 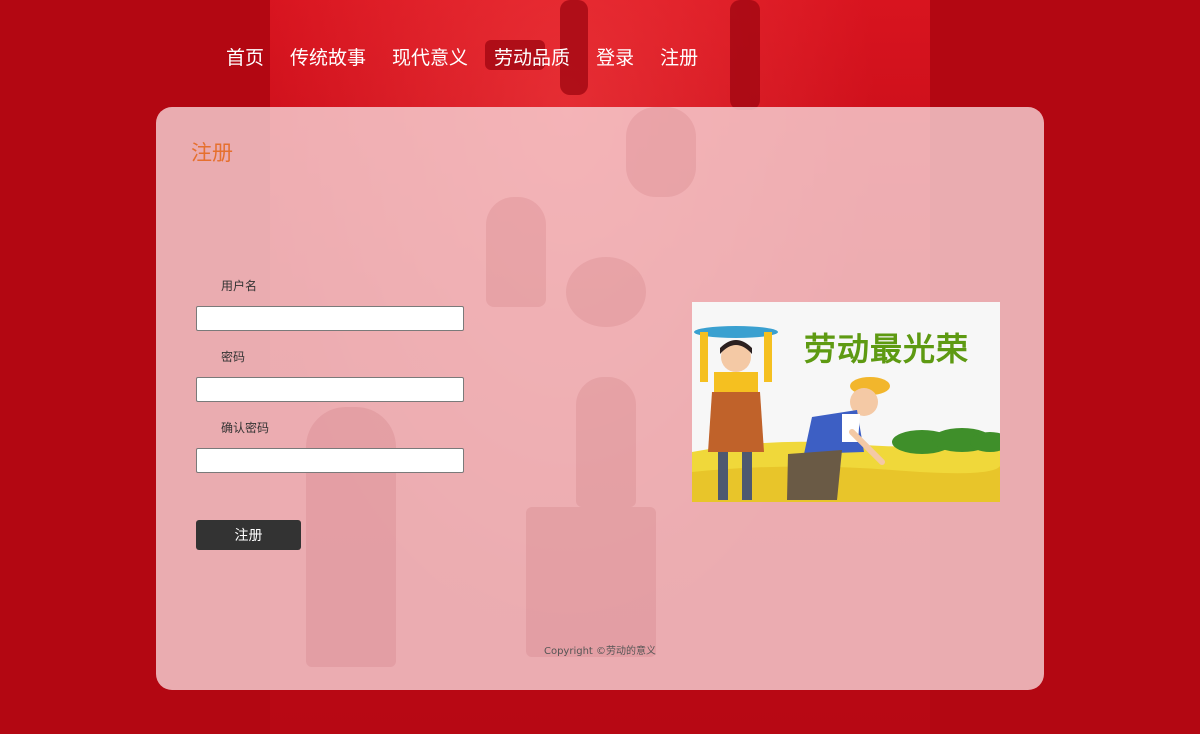 What do you see at coordinates (245, 428) in the screenshot?
I see `confirm-password-label: 确认密码` at bounding box center [245, 428].